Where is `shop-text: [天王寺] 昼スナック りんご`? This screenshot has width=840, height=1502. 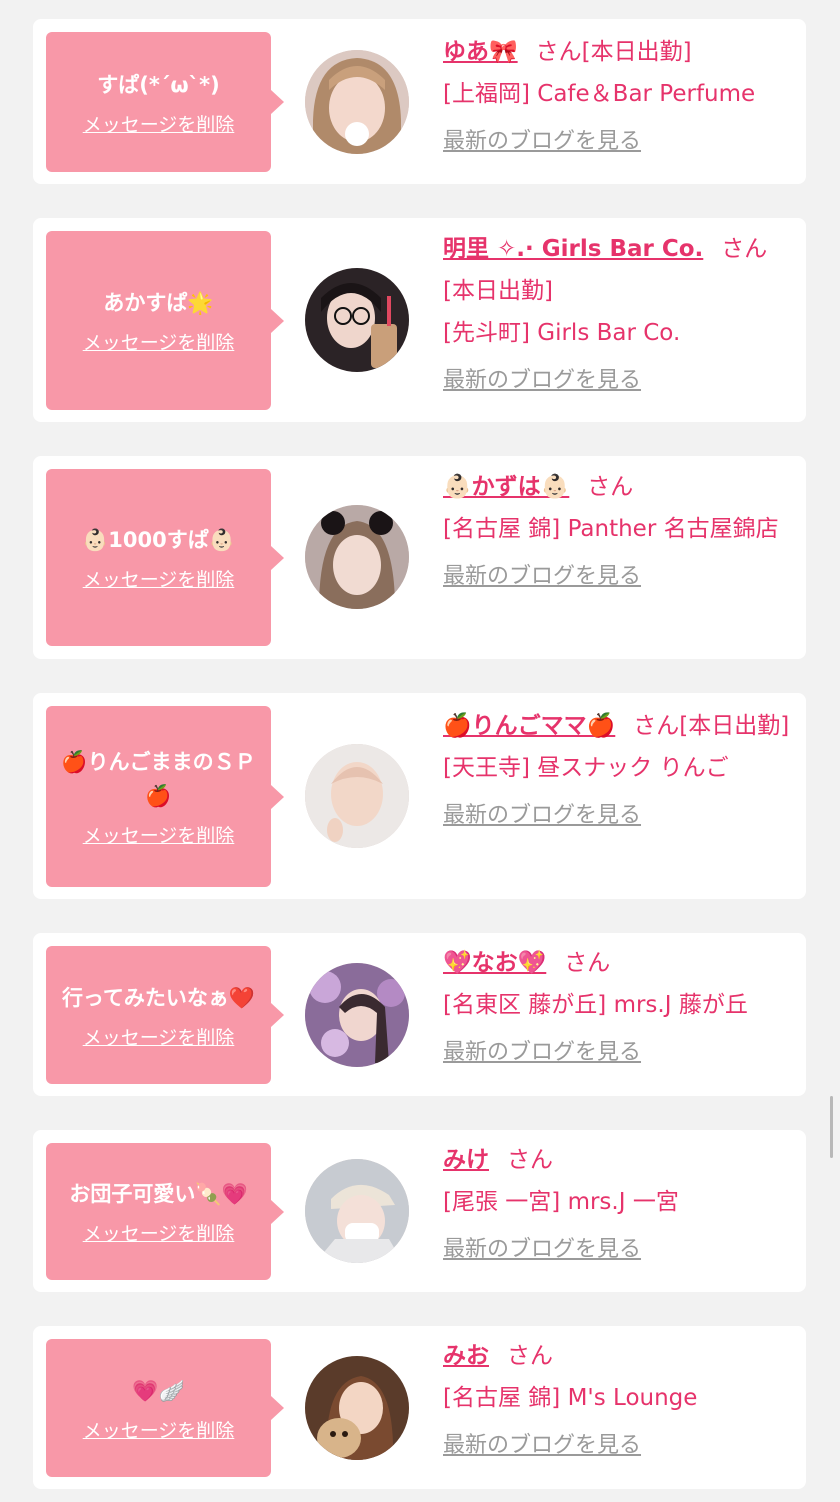 shop-text: [天王寺] 昼スナック りんご is located at coordinates (586, 768).